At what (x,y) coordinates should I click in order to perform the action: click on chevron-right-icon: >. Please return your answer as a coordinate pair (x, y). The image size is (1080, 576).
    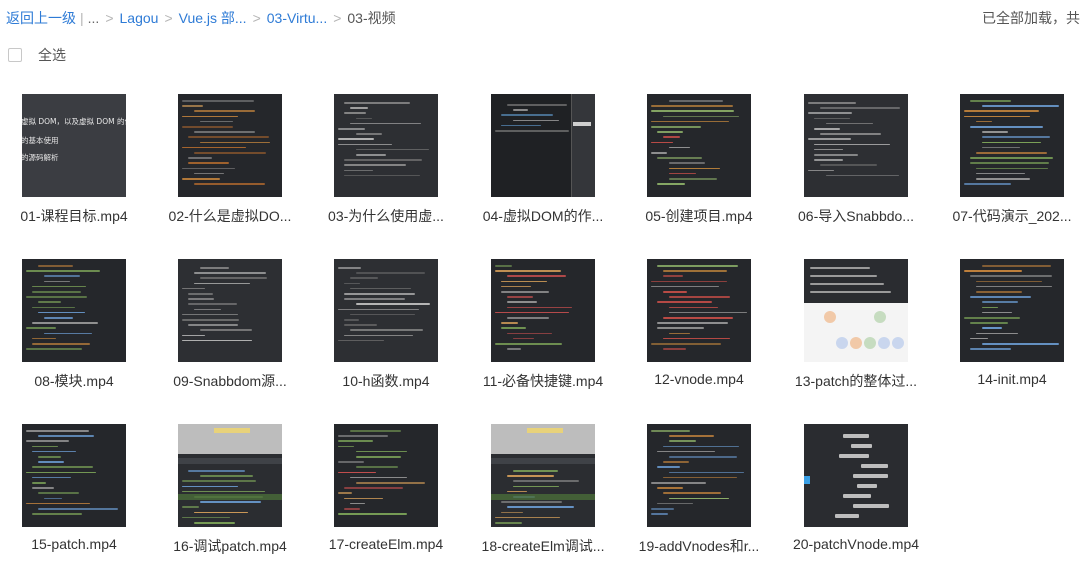
    Looking at the image, I should click on (337, 18).